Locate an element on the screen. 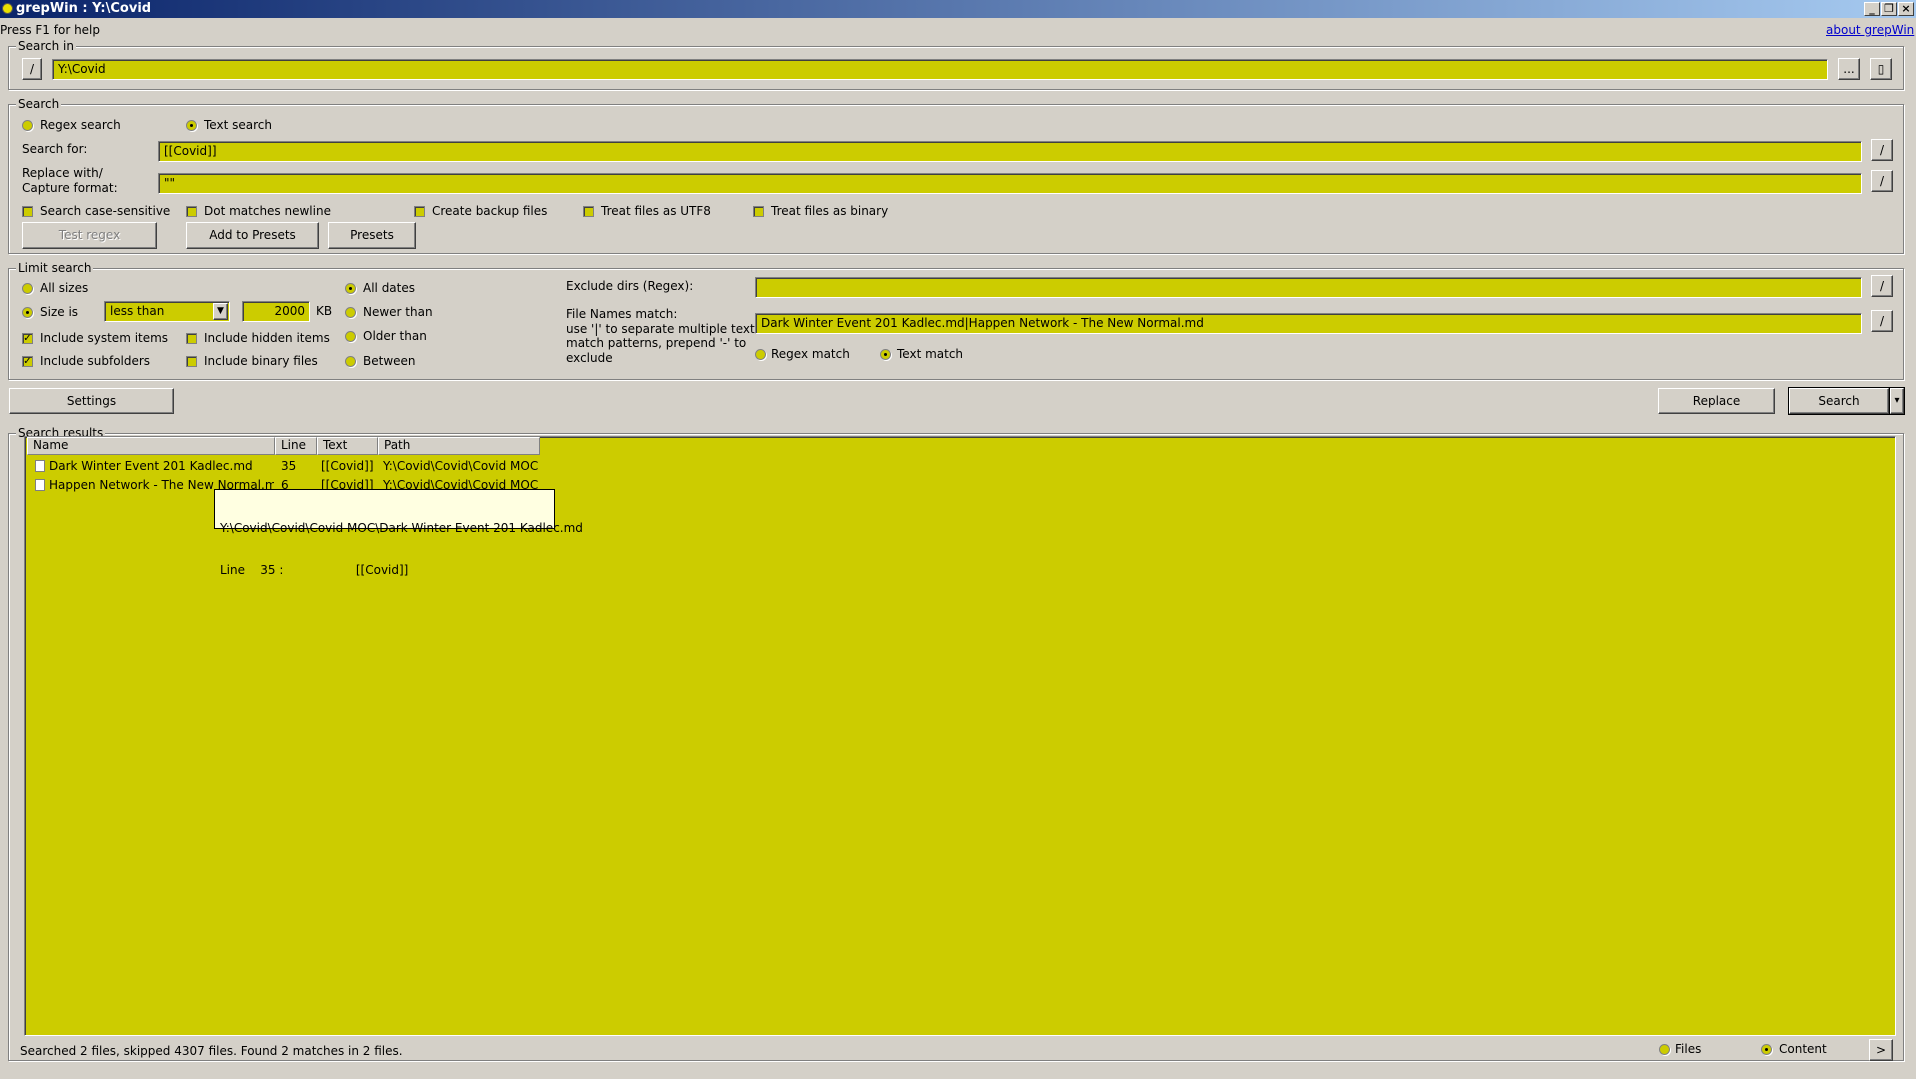 Image resolution: width=1916 pixels, height=1079 pixels. test-regex-button: Test regex is located at coordinates (89, 235).